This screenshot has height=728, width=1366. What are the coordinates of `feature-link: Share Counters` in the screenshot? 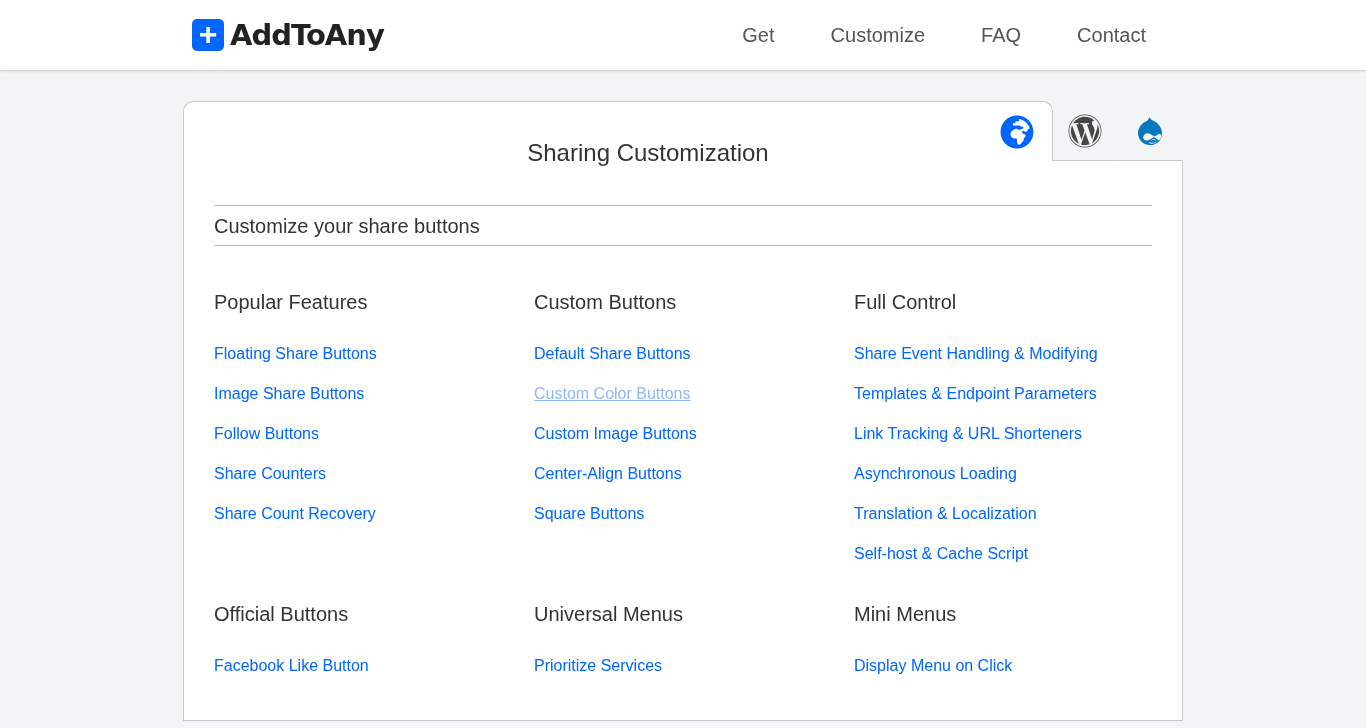 It's located at (270, 474).